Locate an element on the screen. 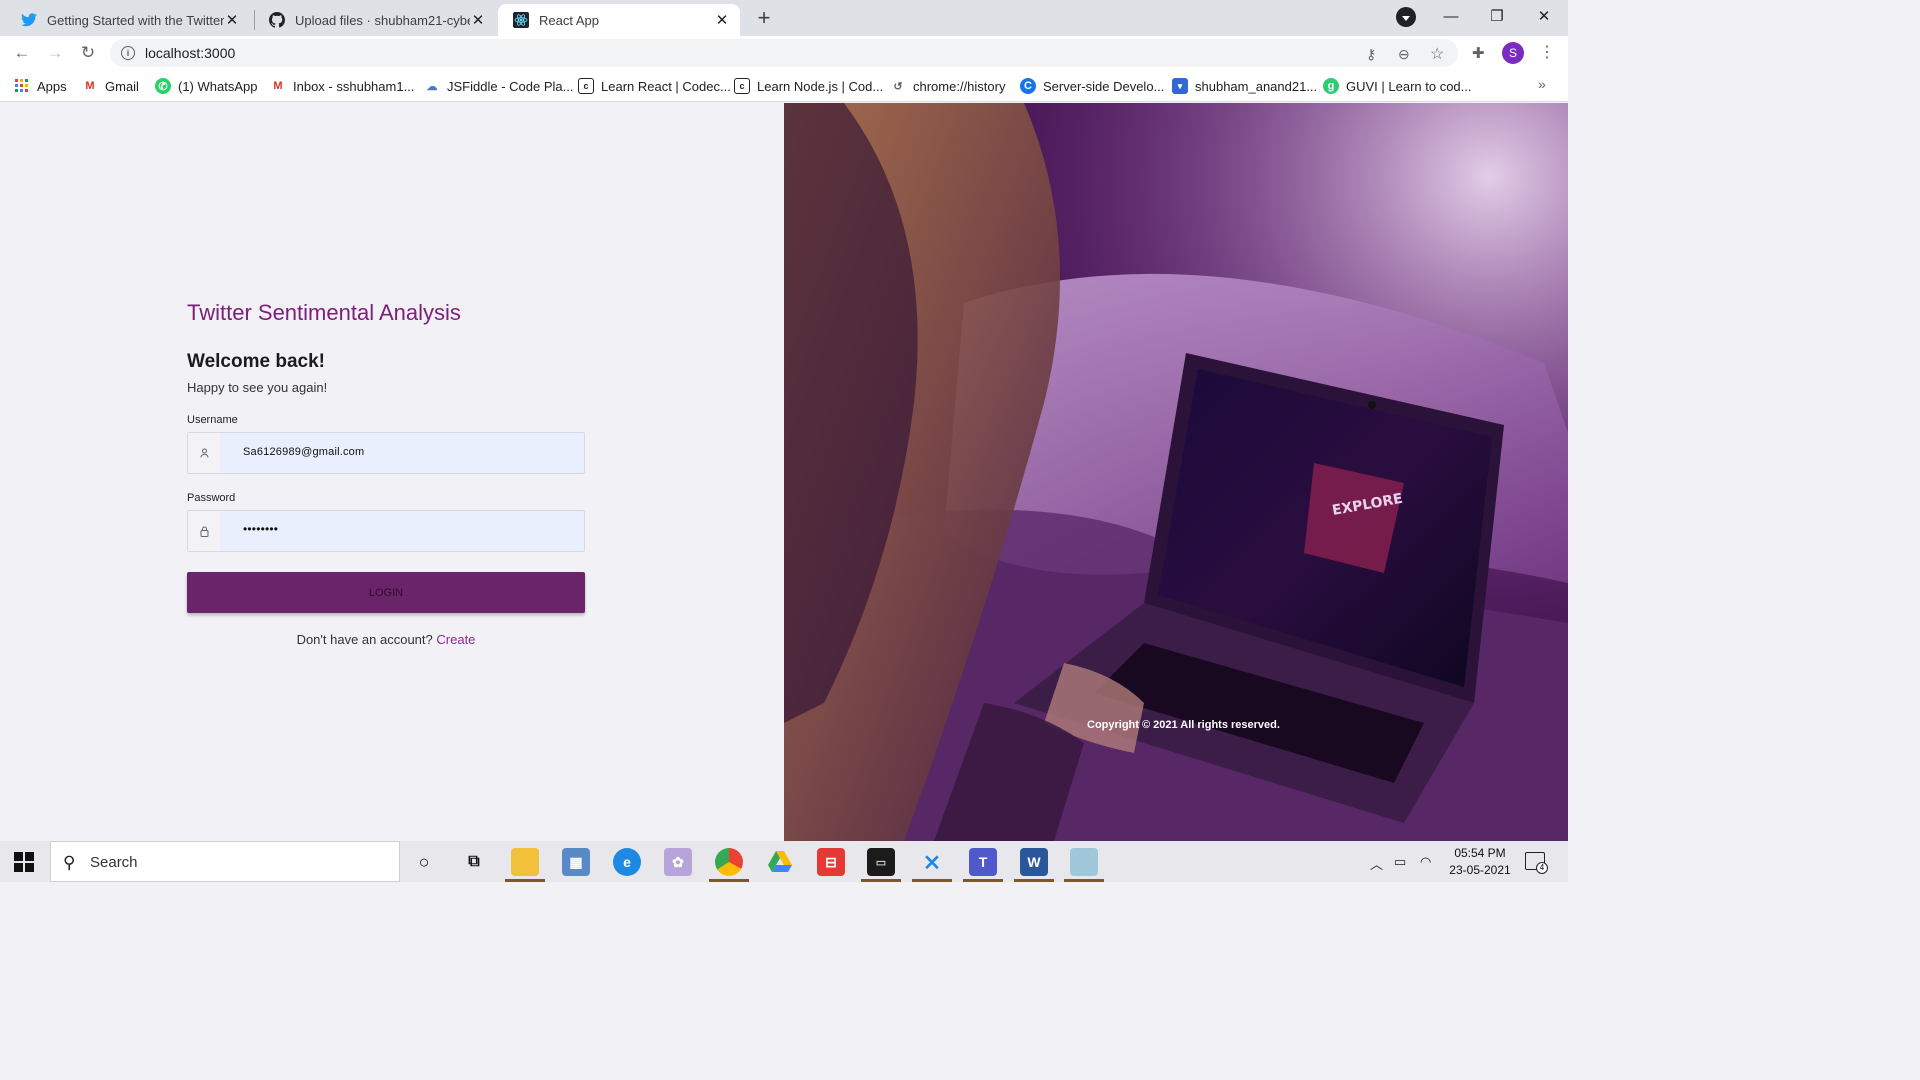 The image size is (1920, 1080). guvi-icon: g is located at coordinates (1331, 86).